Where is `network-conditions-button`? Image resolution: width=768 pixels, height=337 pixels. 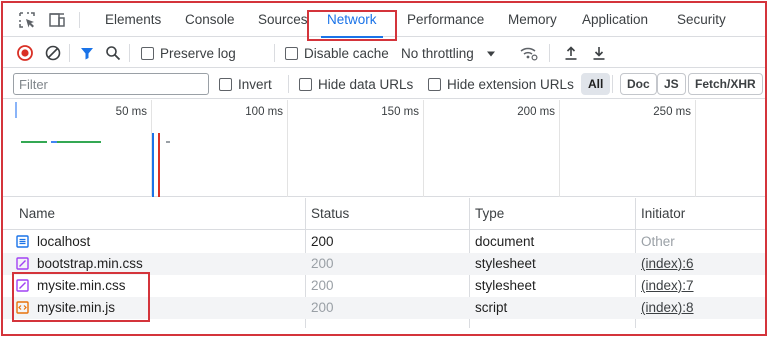
network-conditions-button is located at coordinates (529, 53).